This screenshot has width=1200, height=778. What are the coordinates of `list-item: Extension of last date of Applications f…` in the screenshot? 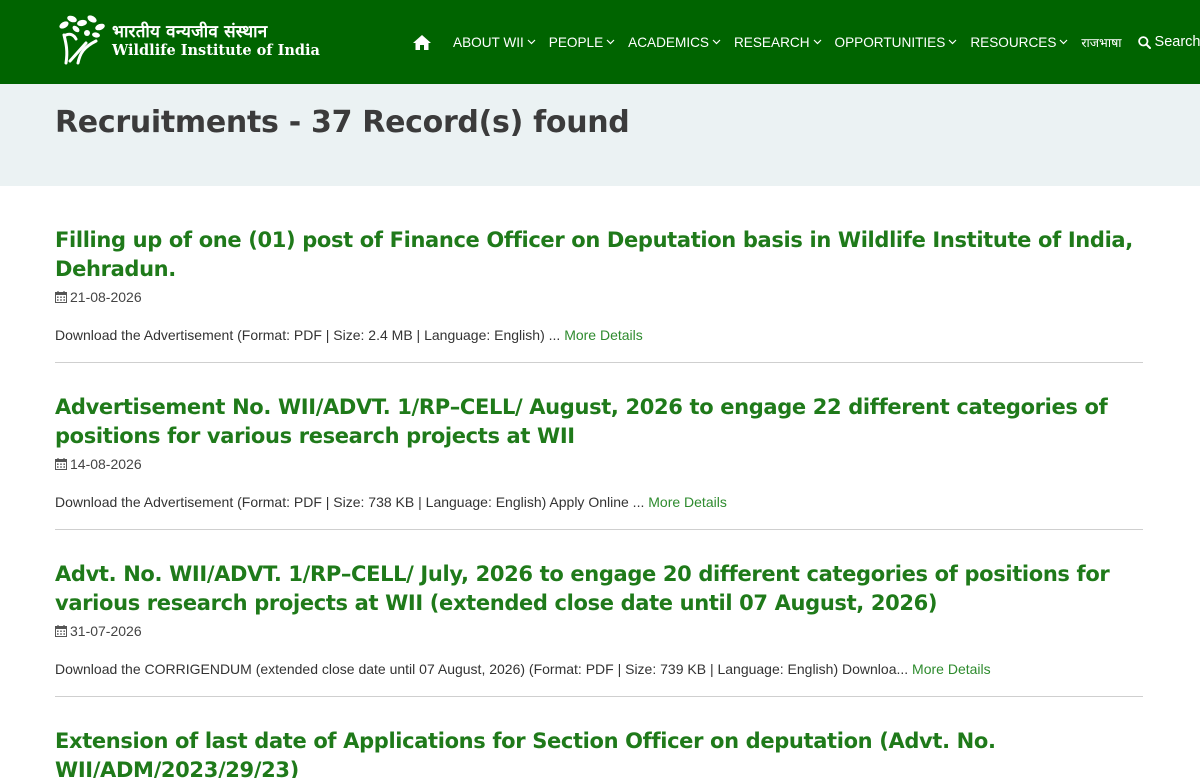 It's located at (599, 737).